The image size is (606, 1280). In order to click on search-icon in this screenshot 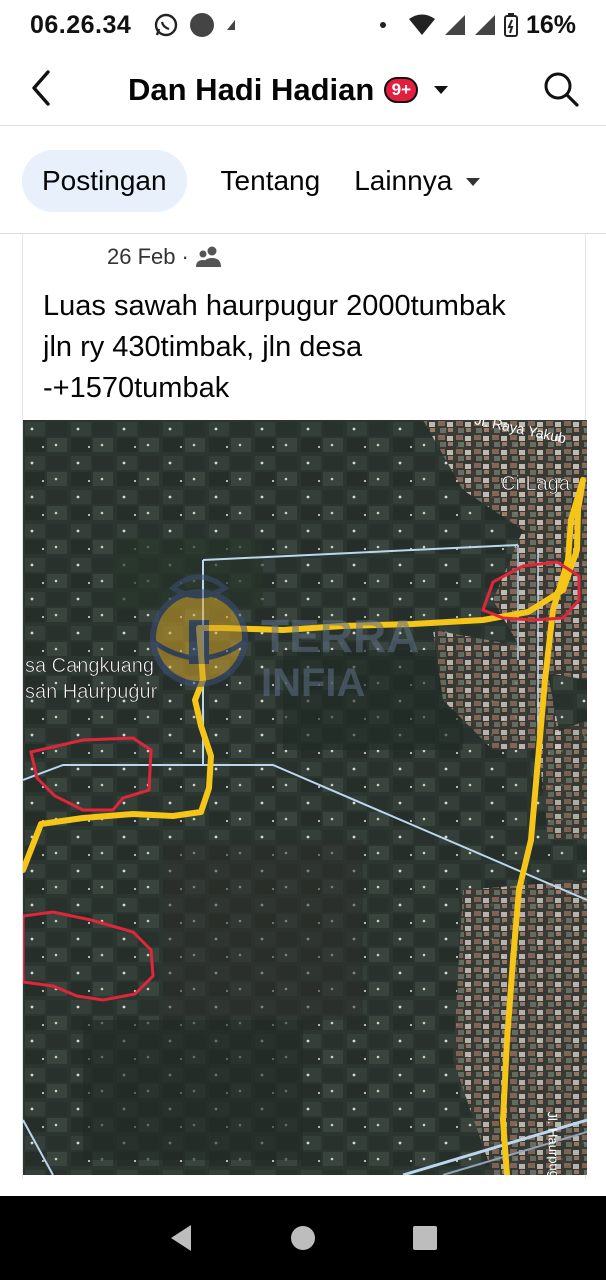, I will do `click(561, 89)`.